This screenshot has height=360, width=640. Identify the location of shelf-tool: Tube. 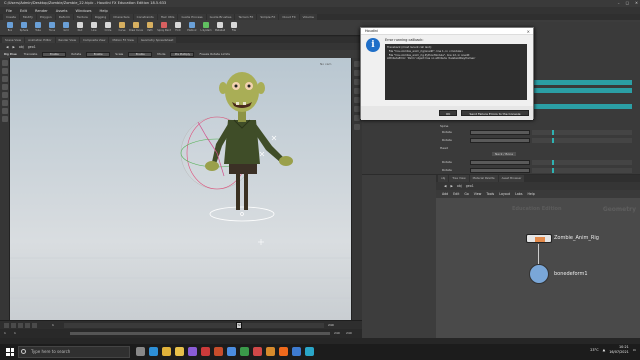
(38, 28).